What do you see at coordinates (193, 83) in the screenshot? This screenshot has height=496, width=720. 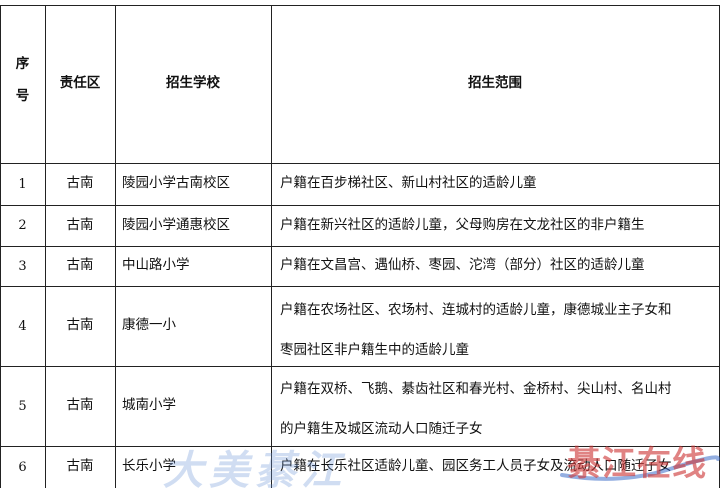 I see `header-school: 招生学校` at bounding box center [193, 83].